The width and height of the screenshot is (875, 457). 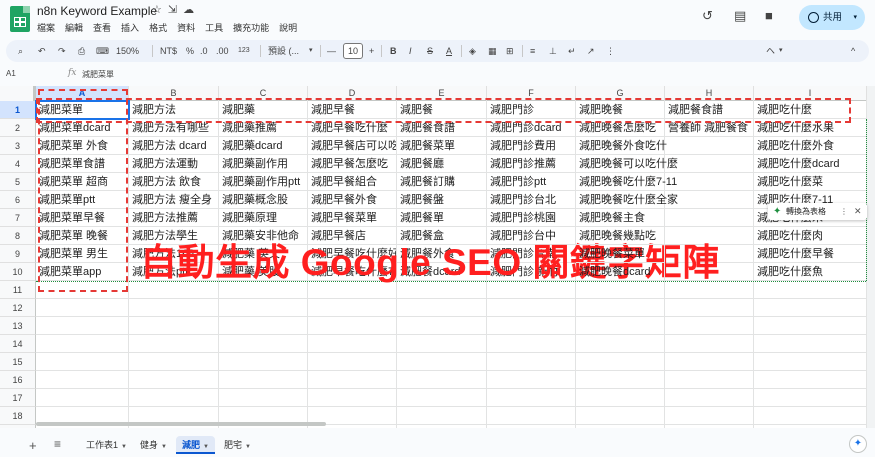 I want to click on cell-g14, so click(x=620, y=344).